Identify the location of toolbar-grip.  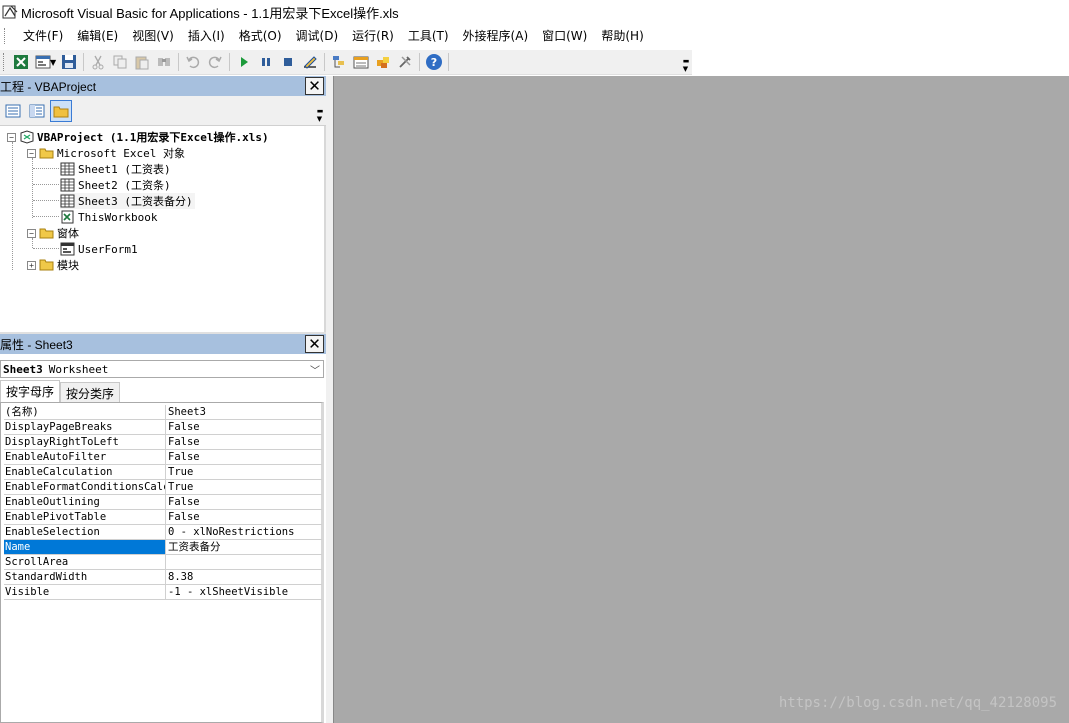
(5, 62).